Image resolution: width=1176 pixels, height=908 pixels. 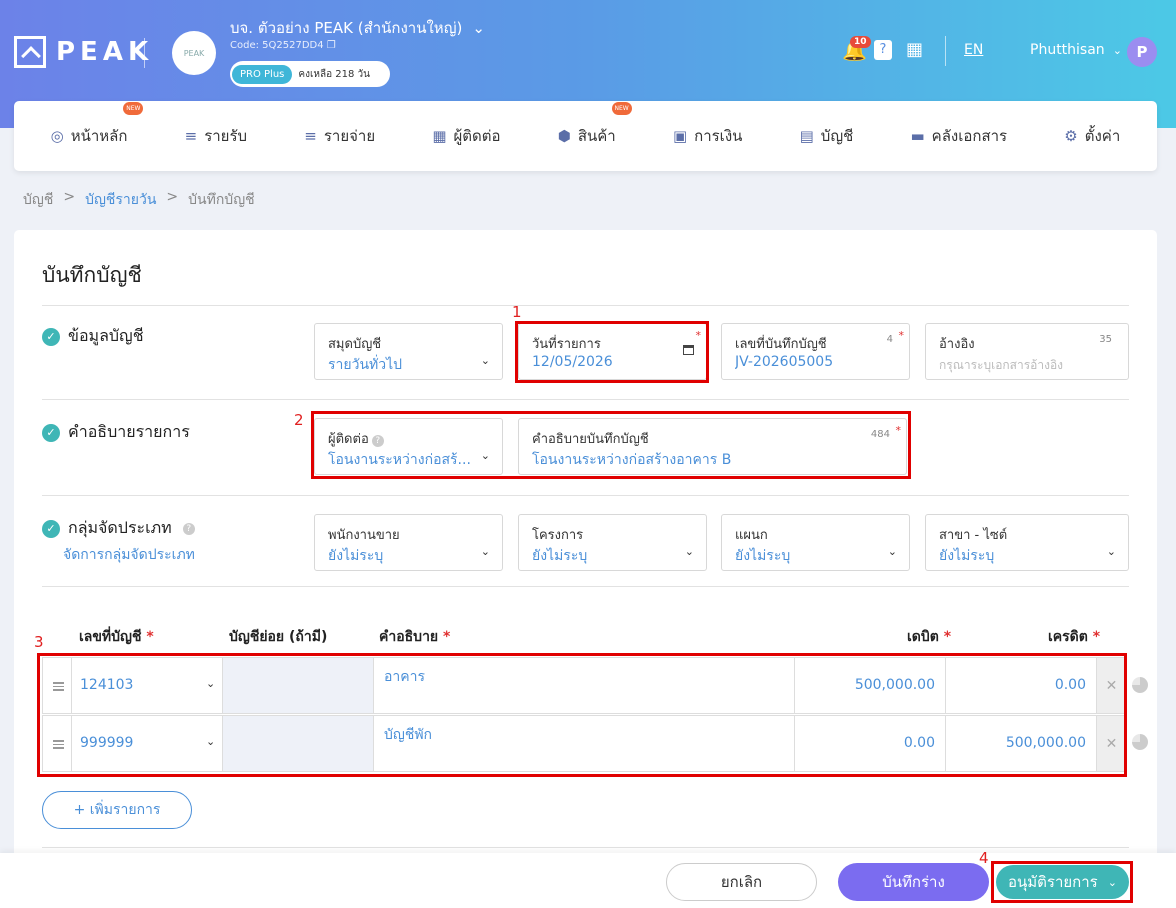 I want to click on money-icon: ▣, so click(x=680, y=136).